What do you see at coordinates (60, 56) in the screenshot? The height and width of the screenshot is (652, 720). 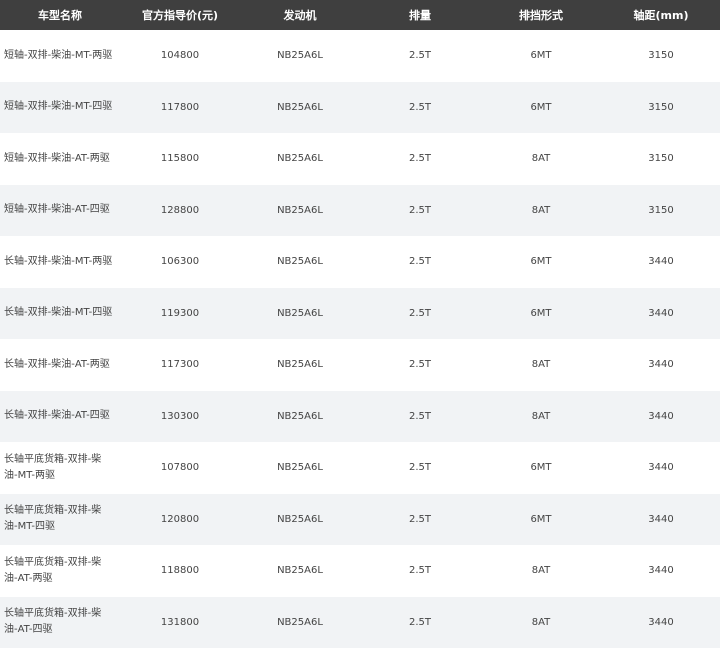 I see `cell-model: 短轴-双排-柴油-MT-两驱` at bounding box center [60, 56].